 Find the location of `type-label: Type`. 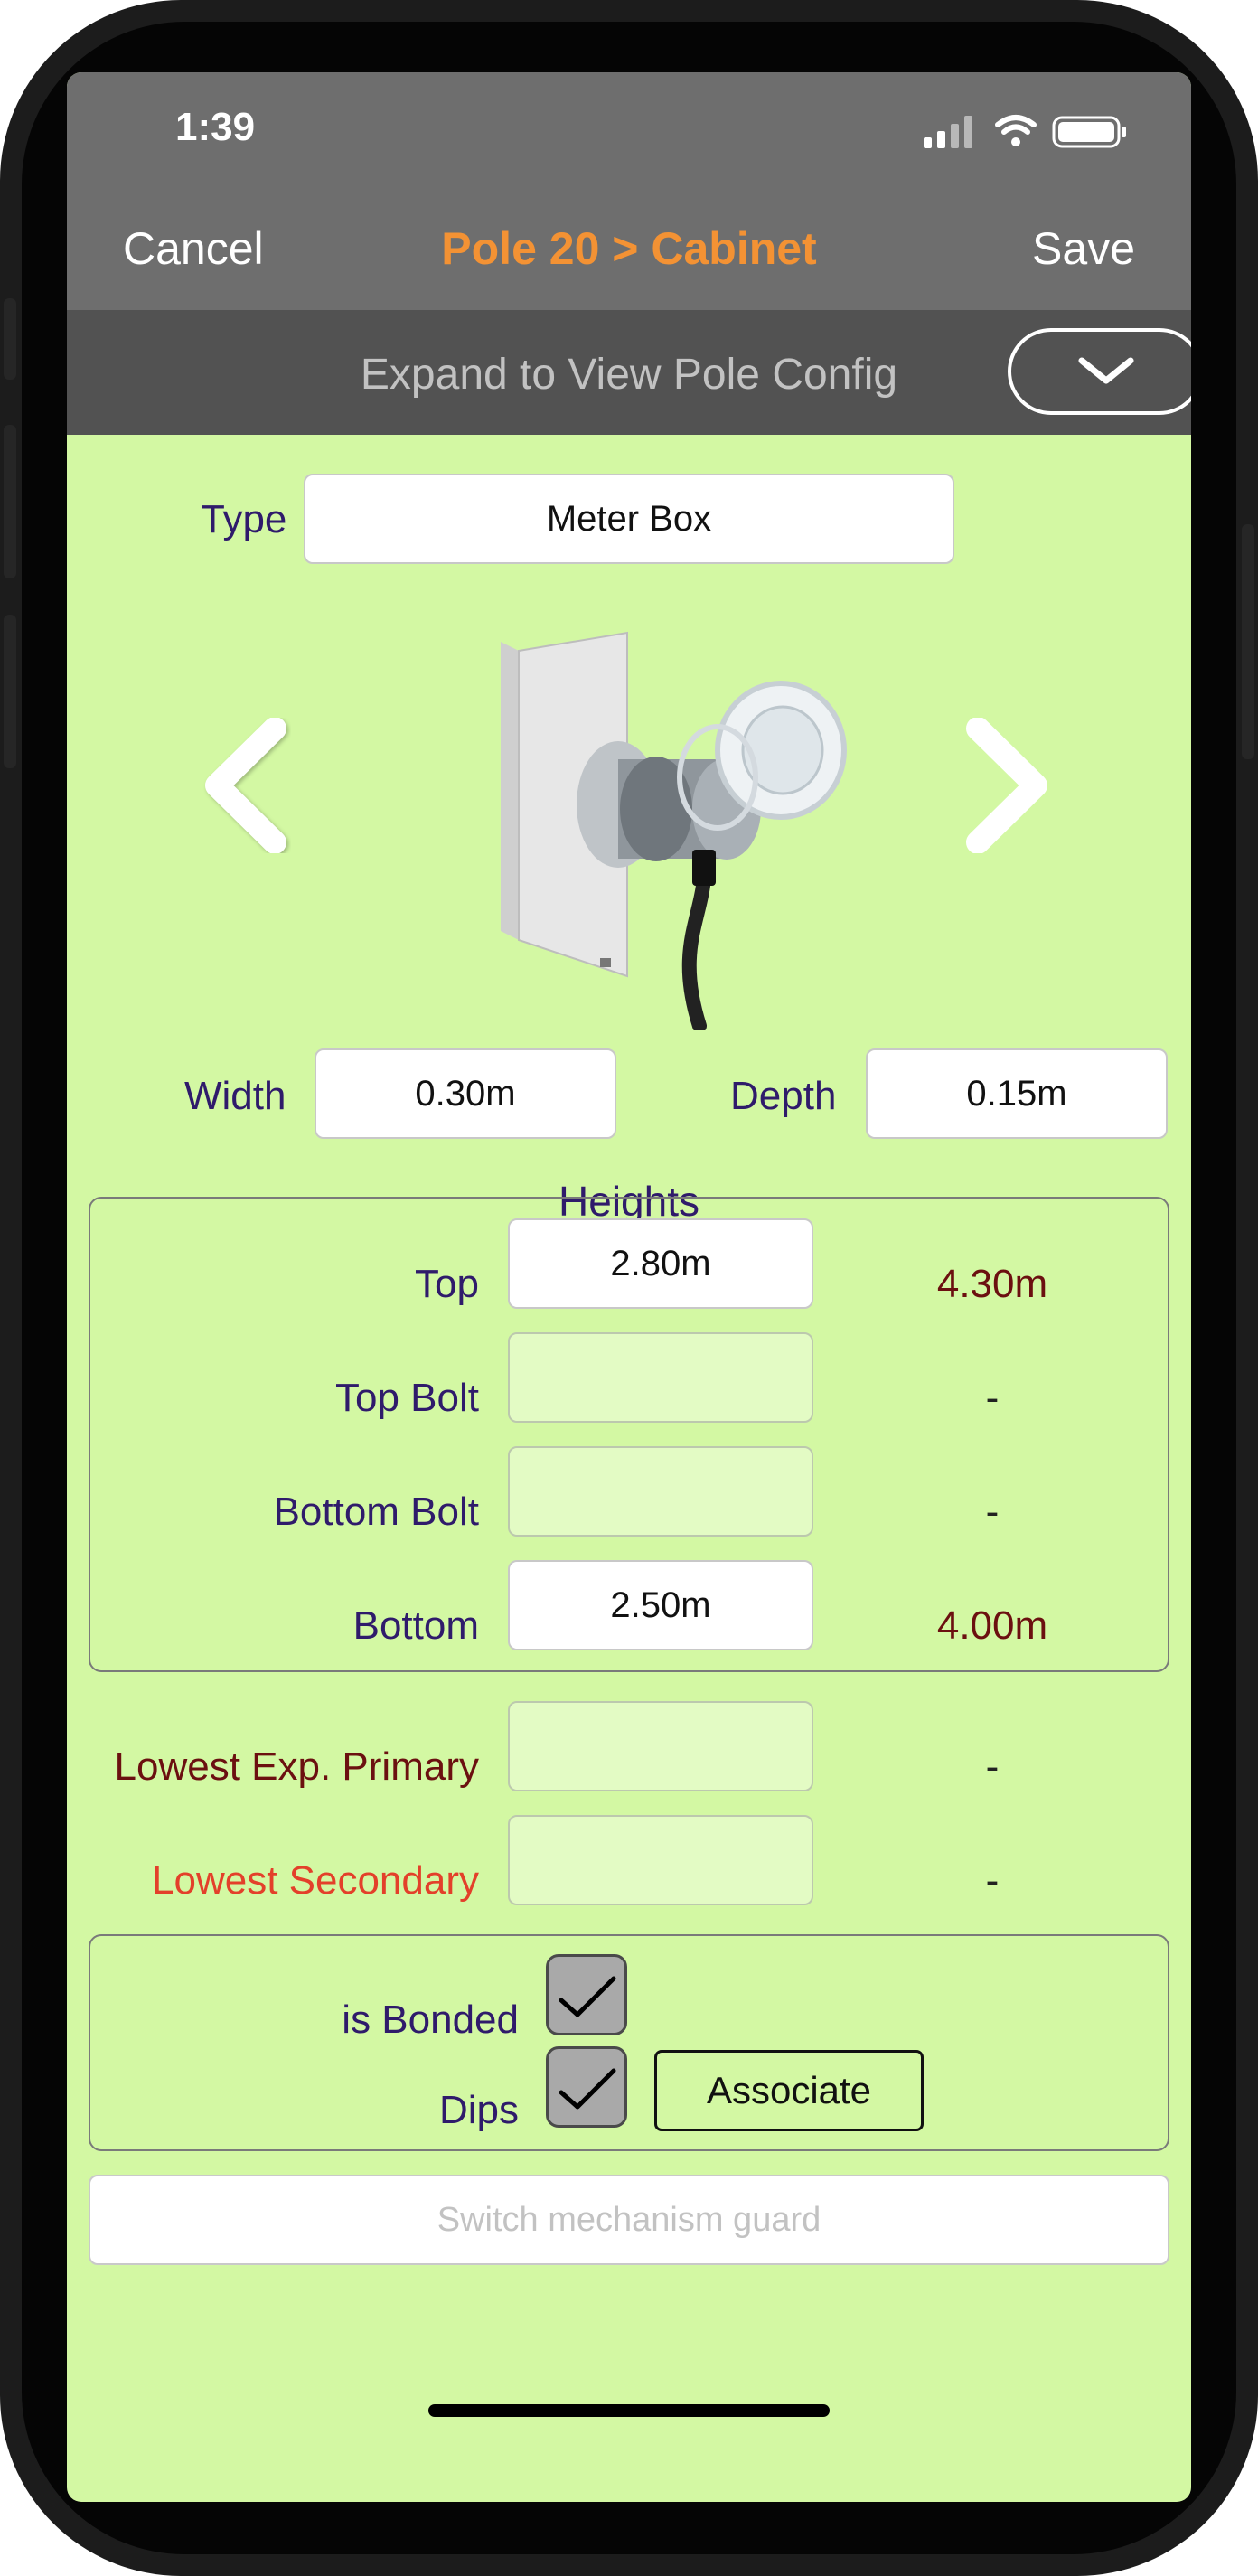

type-label: Type is located at coordinates (244, 519).